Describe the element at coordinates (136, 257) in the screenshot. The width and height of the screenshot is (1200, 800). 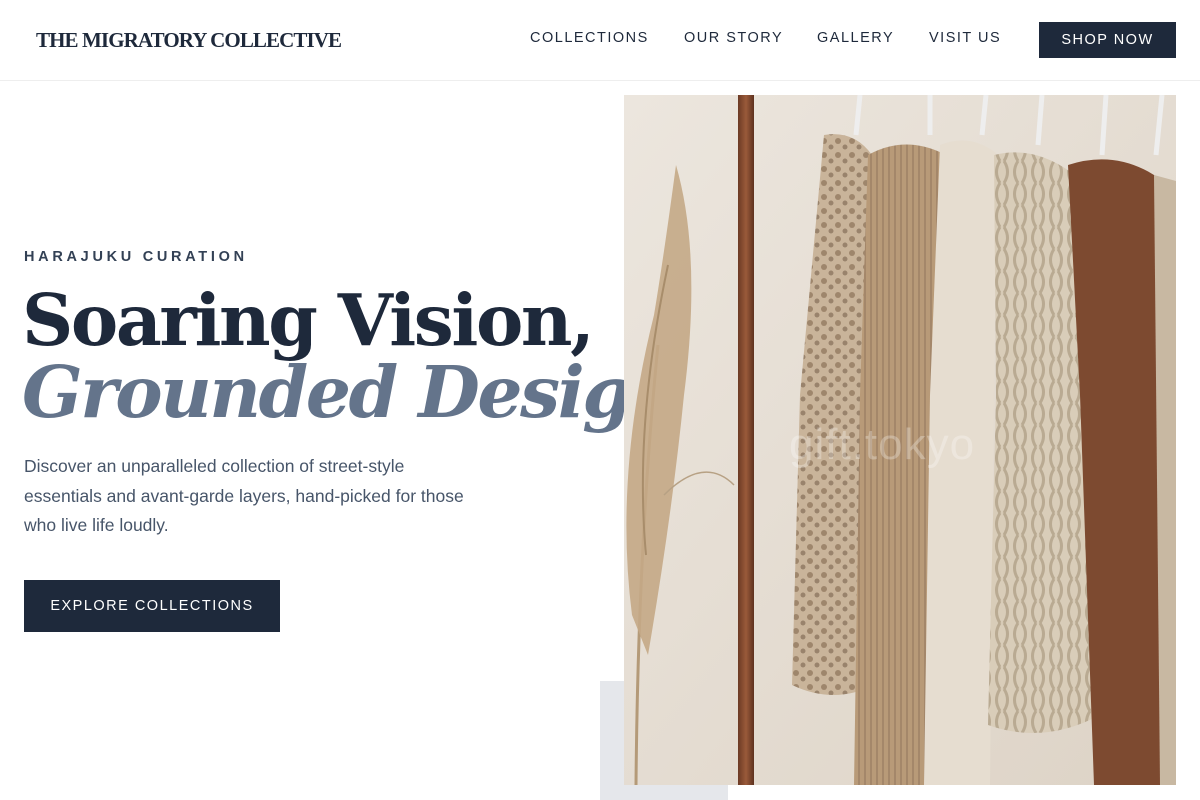
I see `hero-eyebrow: HARAJUKU CURATION` at that location.